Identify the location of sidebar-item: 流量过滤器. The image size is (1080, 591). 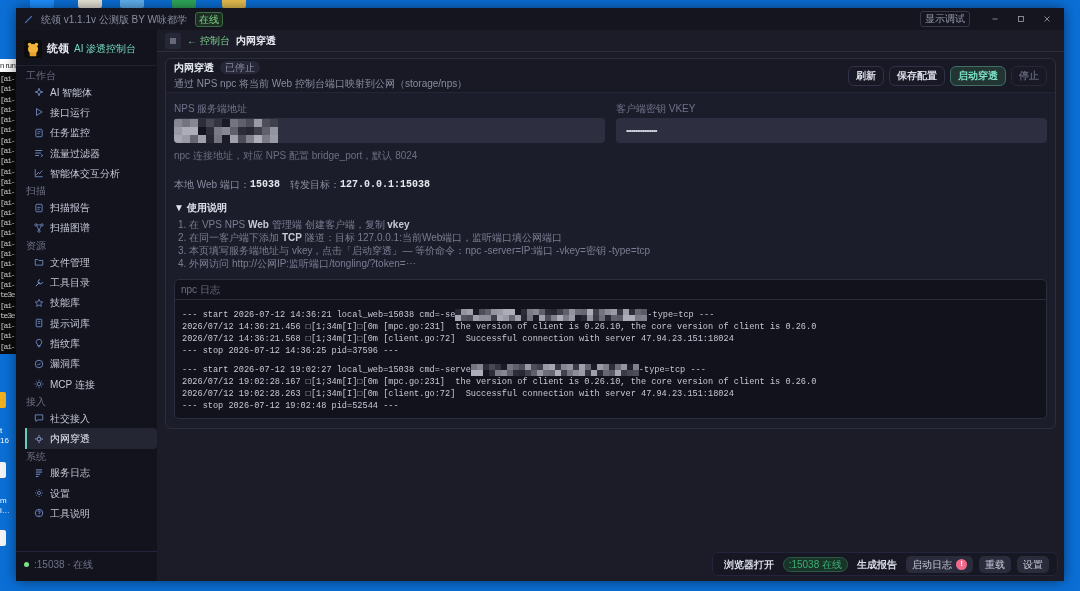
(86, 153).